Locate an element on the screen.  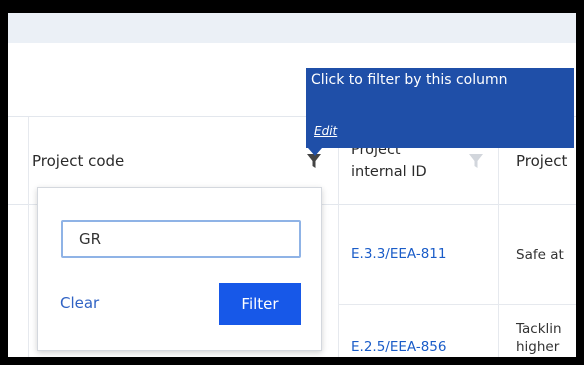
filter-button: Filter is located at coordinates (260, 304).